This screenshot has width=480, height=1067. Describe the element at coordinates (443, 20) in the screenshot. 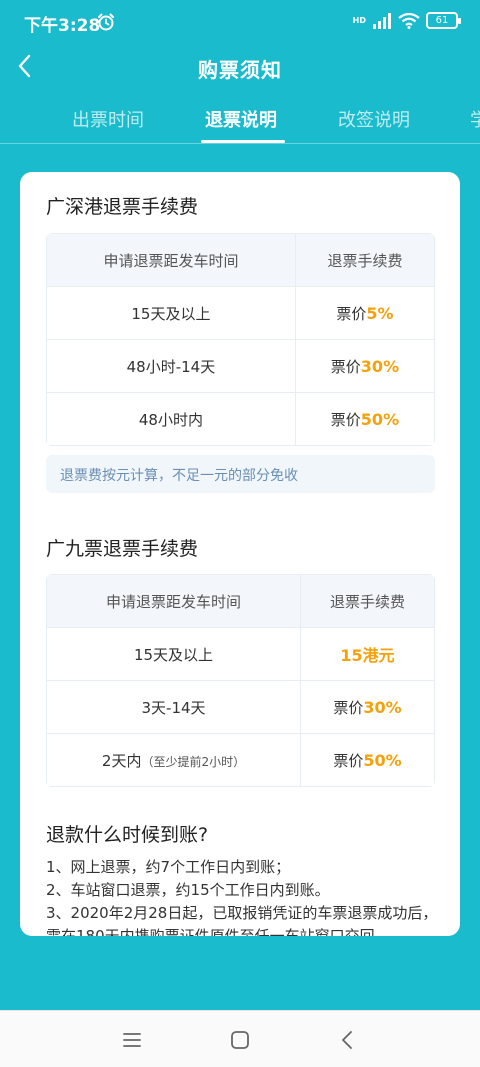

I see `battery-icon: 61` at that location.